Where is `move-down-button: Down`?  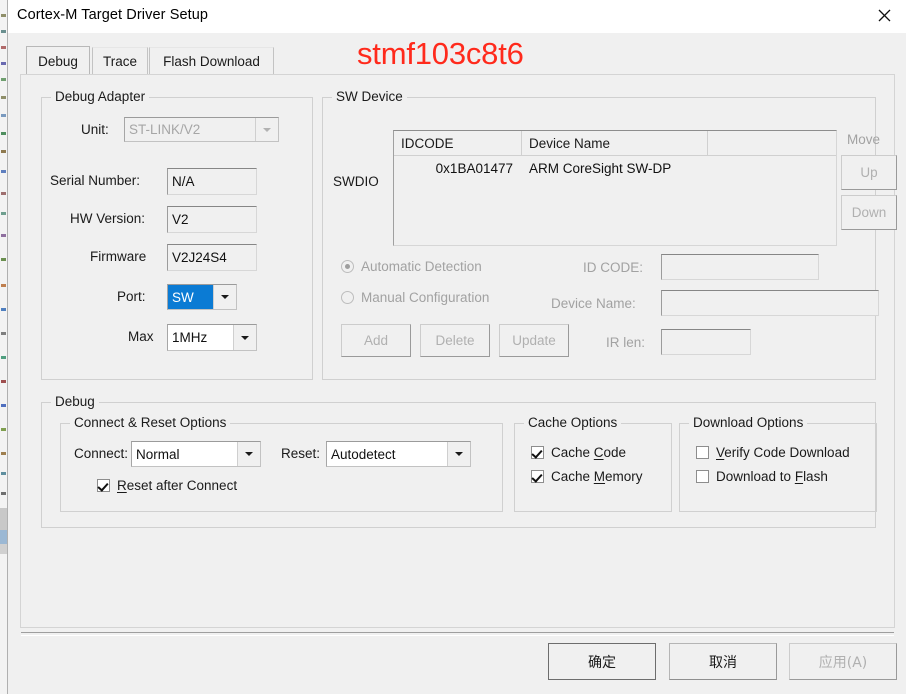
move-down-button: Down is located at coordinates (869, 212).